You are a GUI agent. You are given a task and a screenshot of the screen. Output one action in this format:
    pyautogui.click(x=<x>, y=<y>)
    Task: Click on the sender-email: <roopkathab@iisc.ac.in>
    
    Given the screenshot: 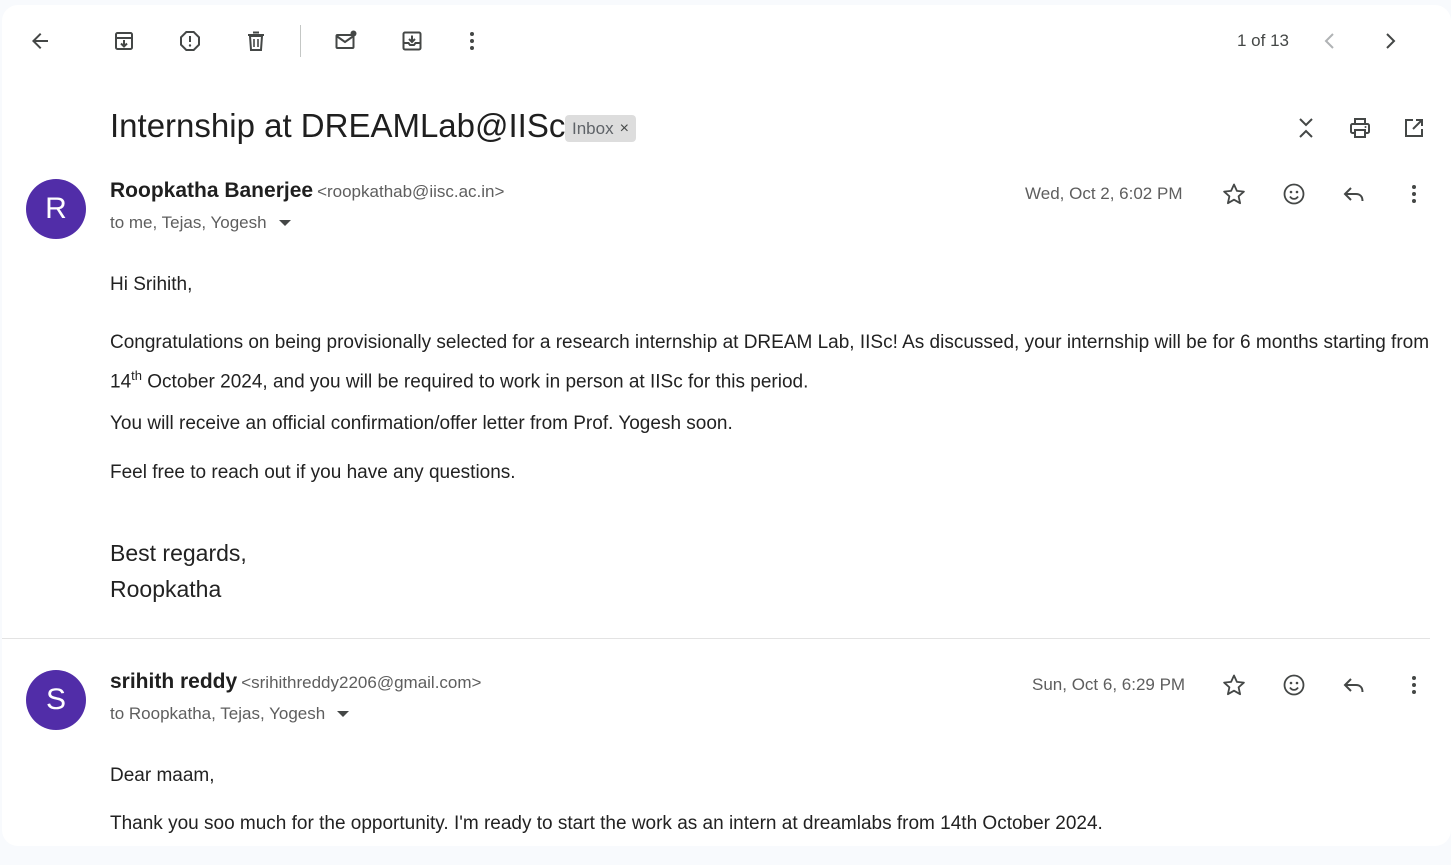 What is the action you would take?
    pyautogui.click(x=411, y=191)
    